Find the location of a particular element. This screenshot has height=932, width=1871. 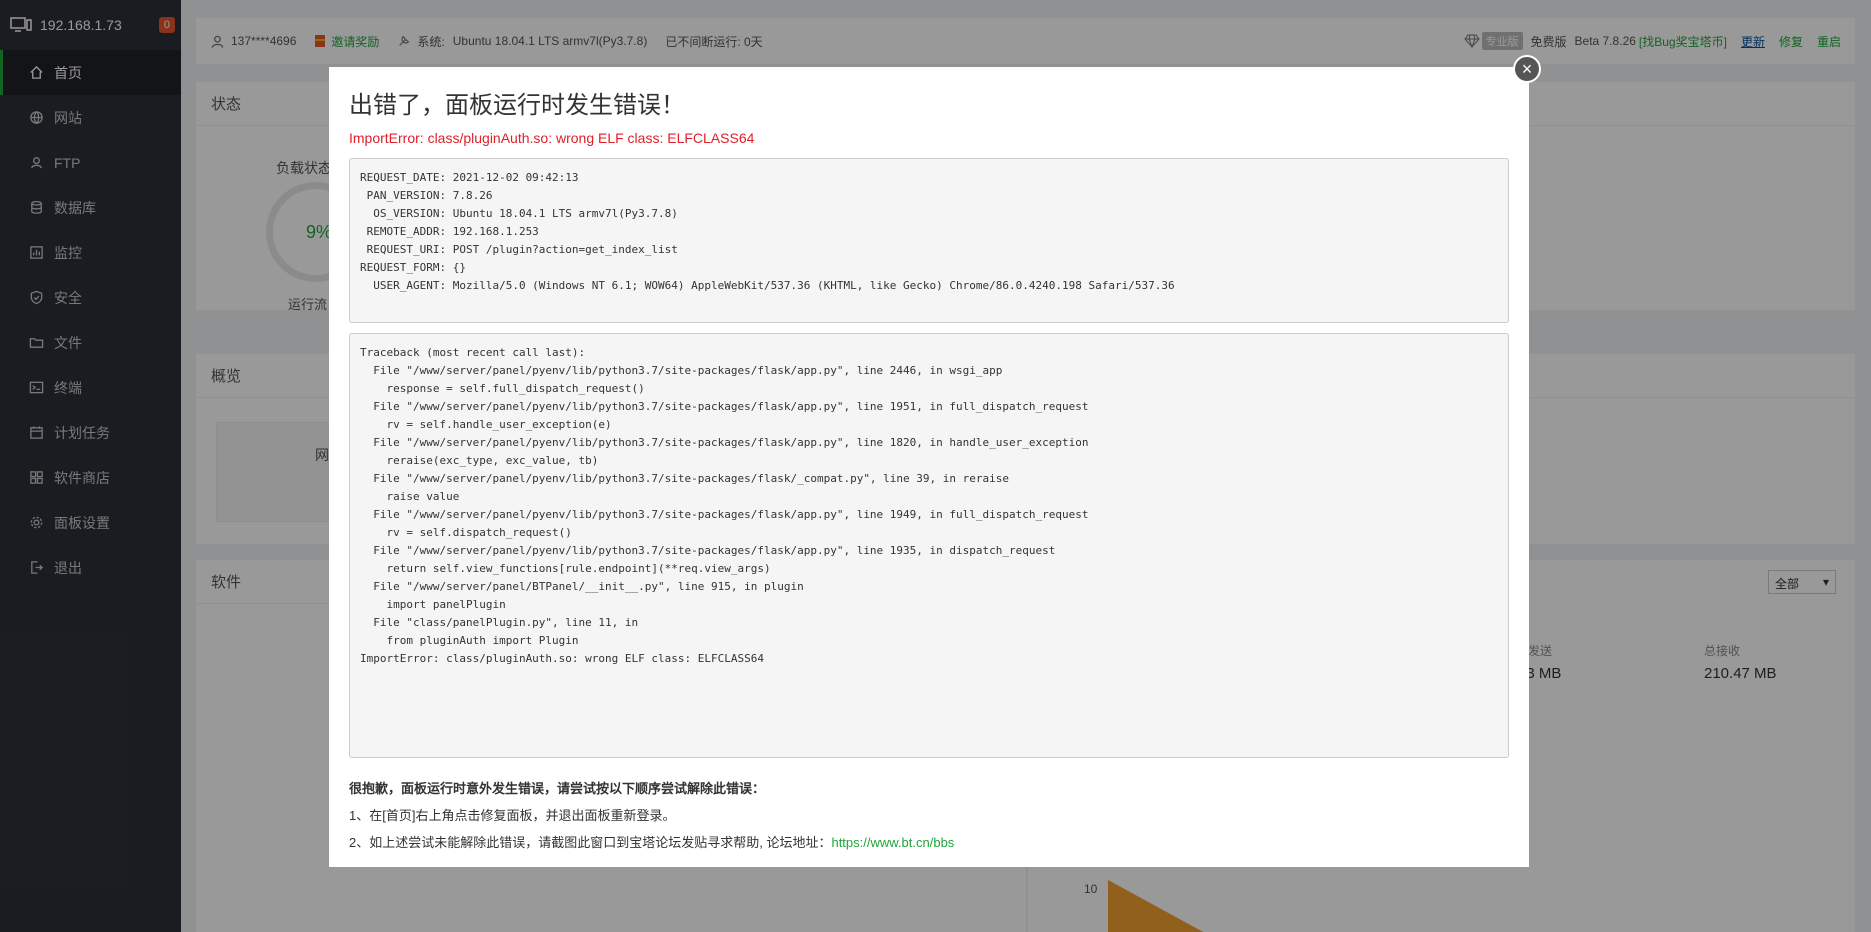

help-title: 很抱歉，面板运行时意外发生错误，请尝试按以下顺序尝试解除此错误： is located at coordinates (557, 788).